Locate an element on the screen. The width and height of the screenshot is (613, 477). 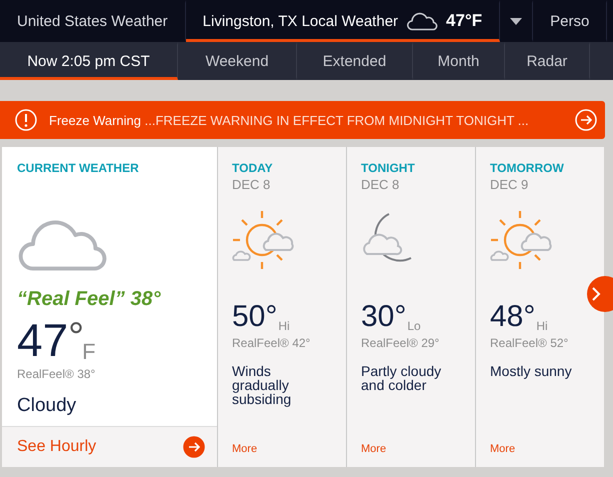
card-heading: TONIGHT is located at coordinates (388, 168).